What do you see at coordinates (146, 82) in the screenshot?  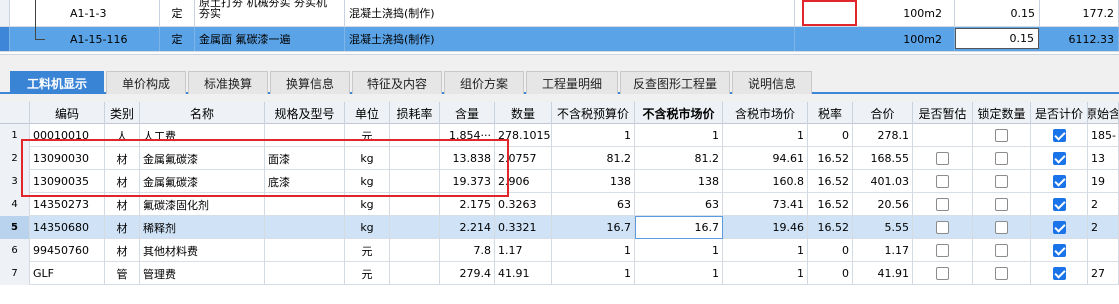 I see `tab-unit-price: 单价构成` at bounding box center [146, 82].